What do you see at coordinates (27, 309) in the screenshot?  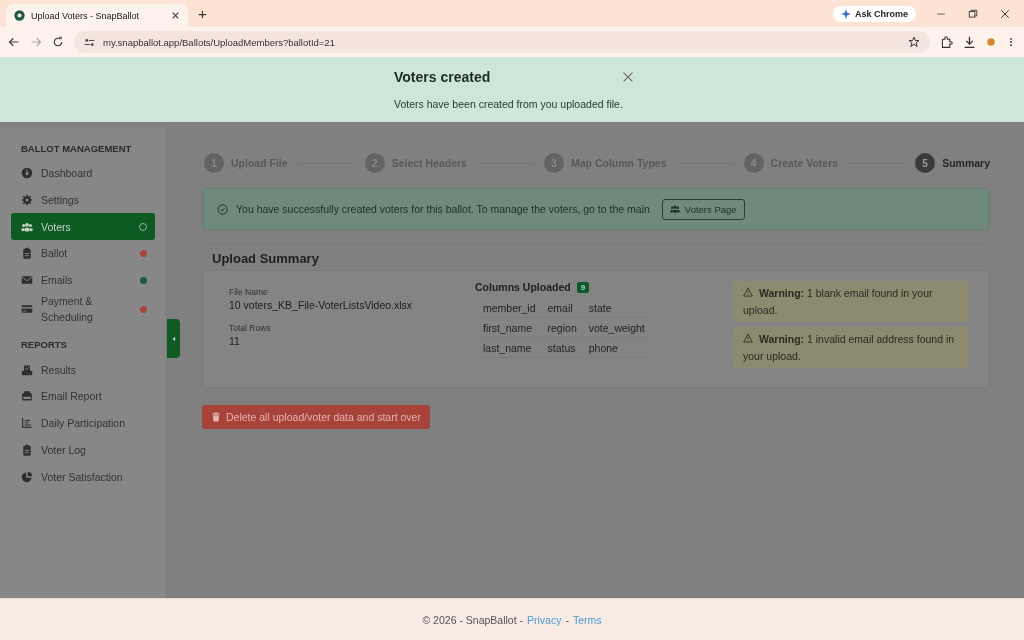 I see `credit-card-icon` at bounding box center [27, 309].